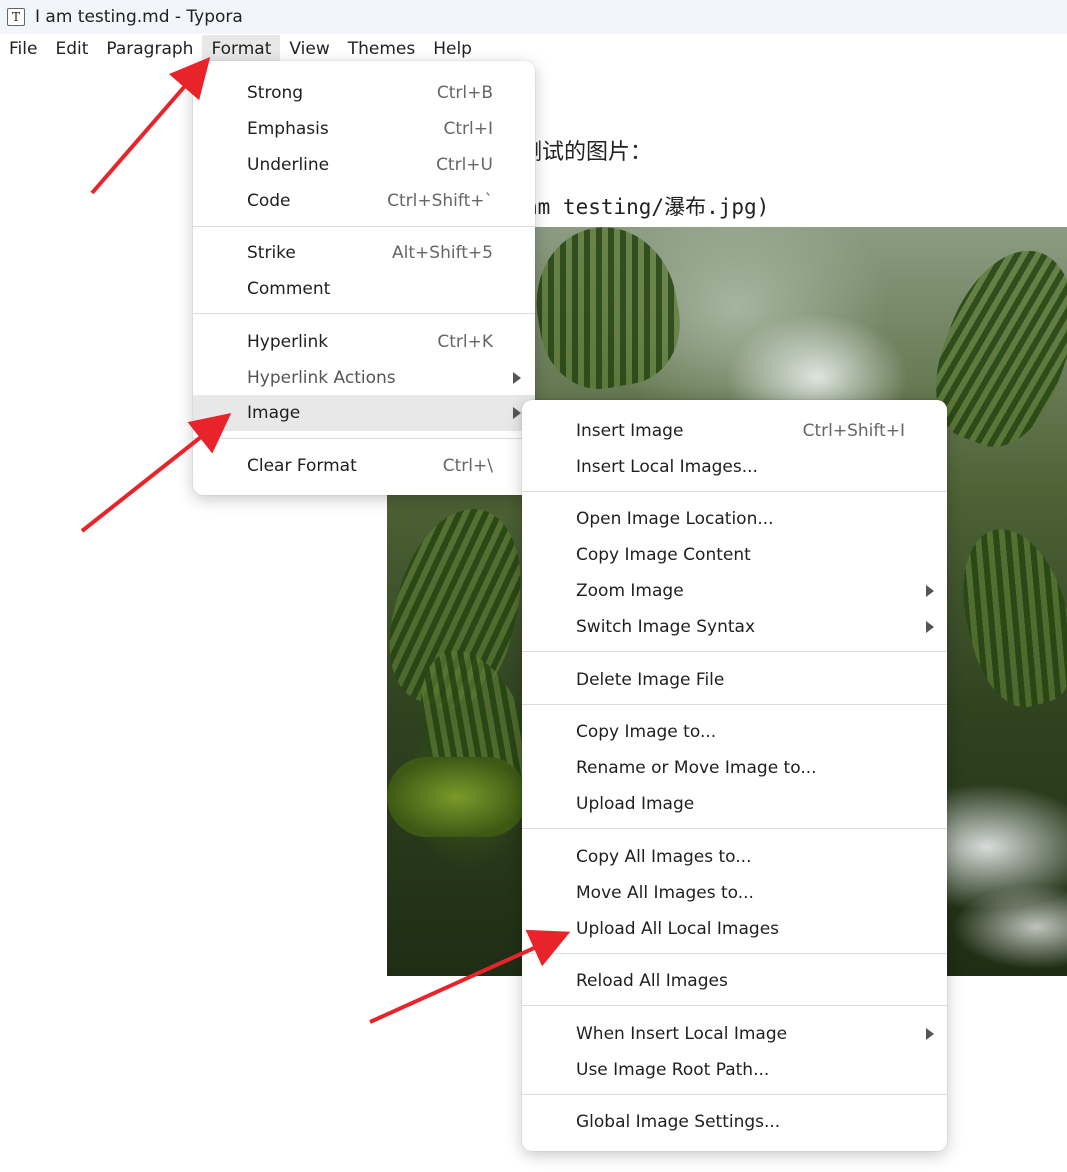  Describe the element at coordinates (734, 1034) in the screenshot. I see `image-item-when-insert-local-image: When Insert Local Image` at that location.